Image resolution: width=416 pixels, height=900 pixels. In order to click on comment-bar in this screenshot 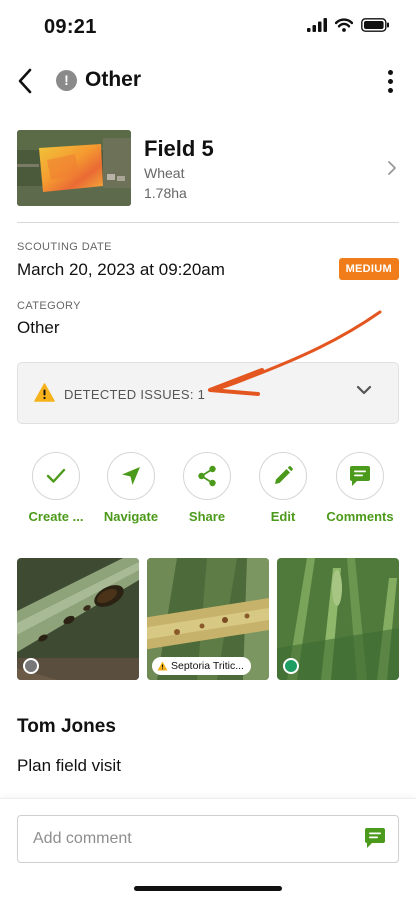, I will do `click(208, 849)`.